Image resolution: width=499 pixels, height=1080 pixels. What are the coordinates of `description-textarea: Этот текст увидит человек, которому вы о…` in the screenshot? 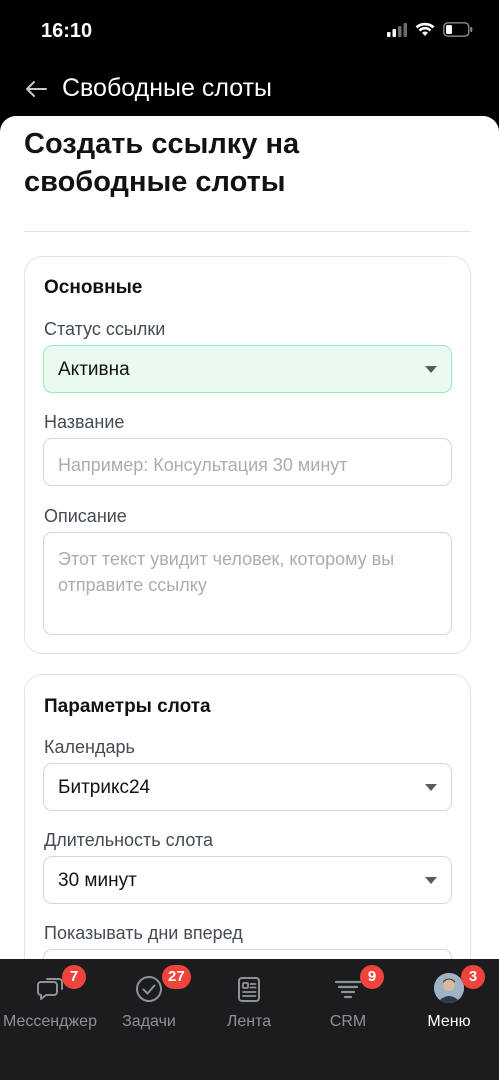 It's located at (247, 583).